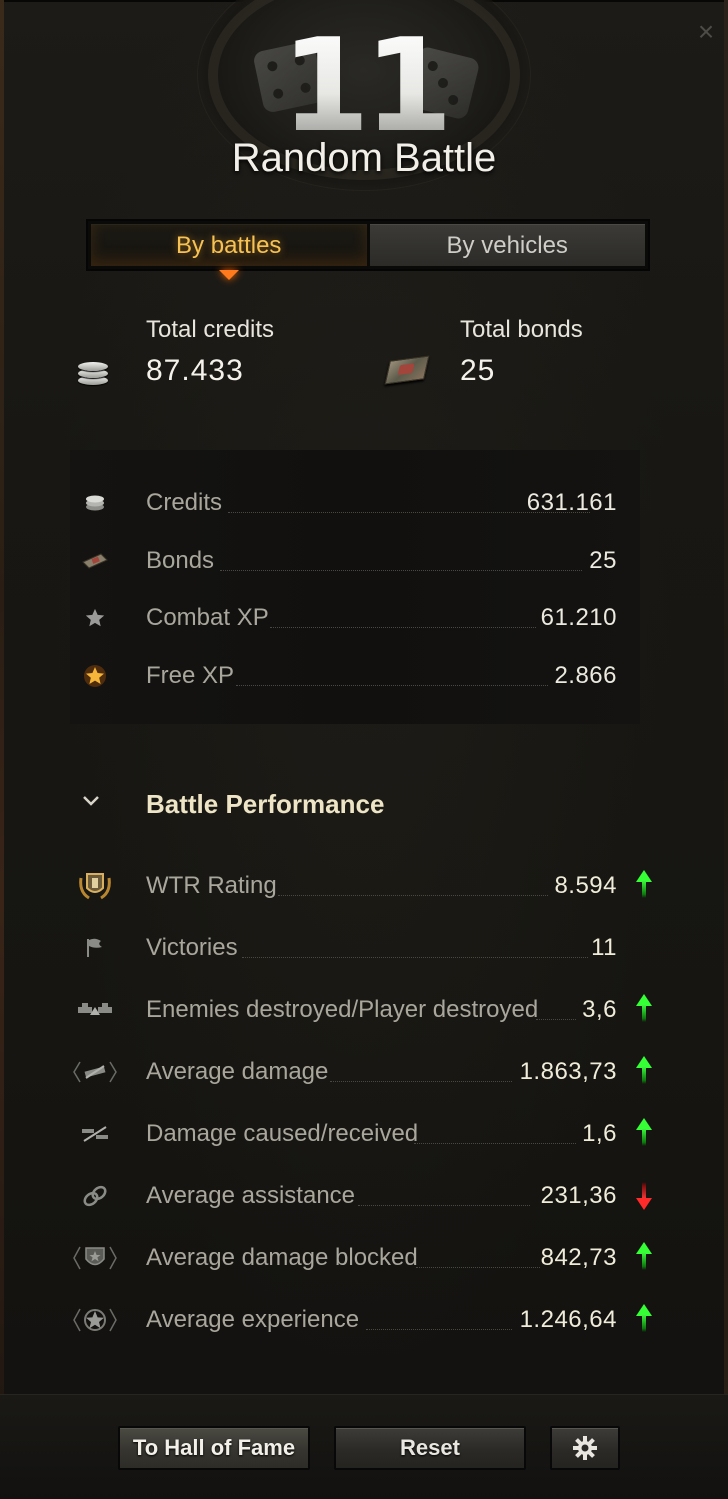 The width and height of the screenshot is (728, 1499). What do you see at coordinates (599, 1009) in the screenshot?
I see `perf-value: 3,6` at bounding box center [599, 1009].